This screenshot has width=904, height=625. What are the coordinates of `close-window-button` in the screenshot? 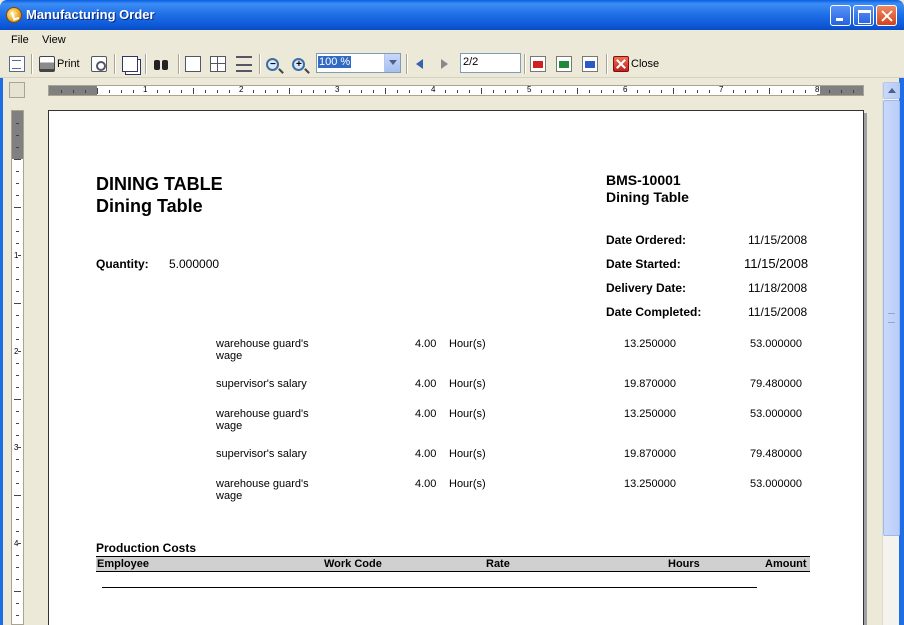 It's located at (886, 15).